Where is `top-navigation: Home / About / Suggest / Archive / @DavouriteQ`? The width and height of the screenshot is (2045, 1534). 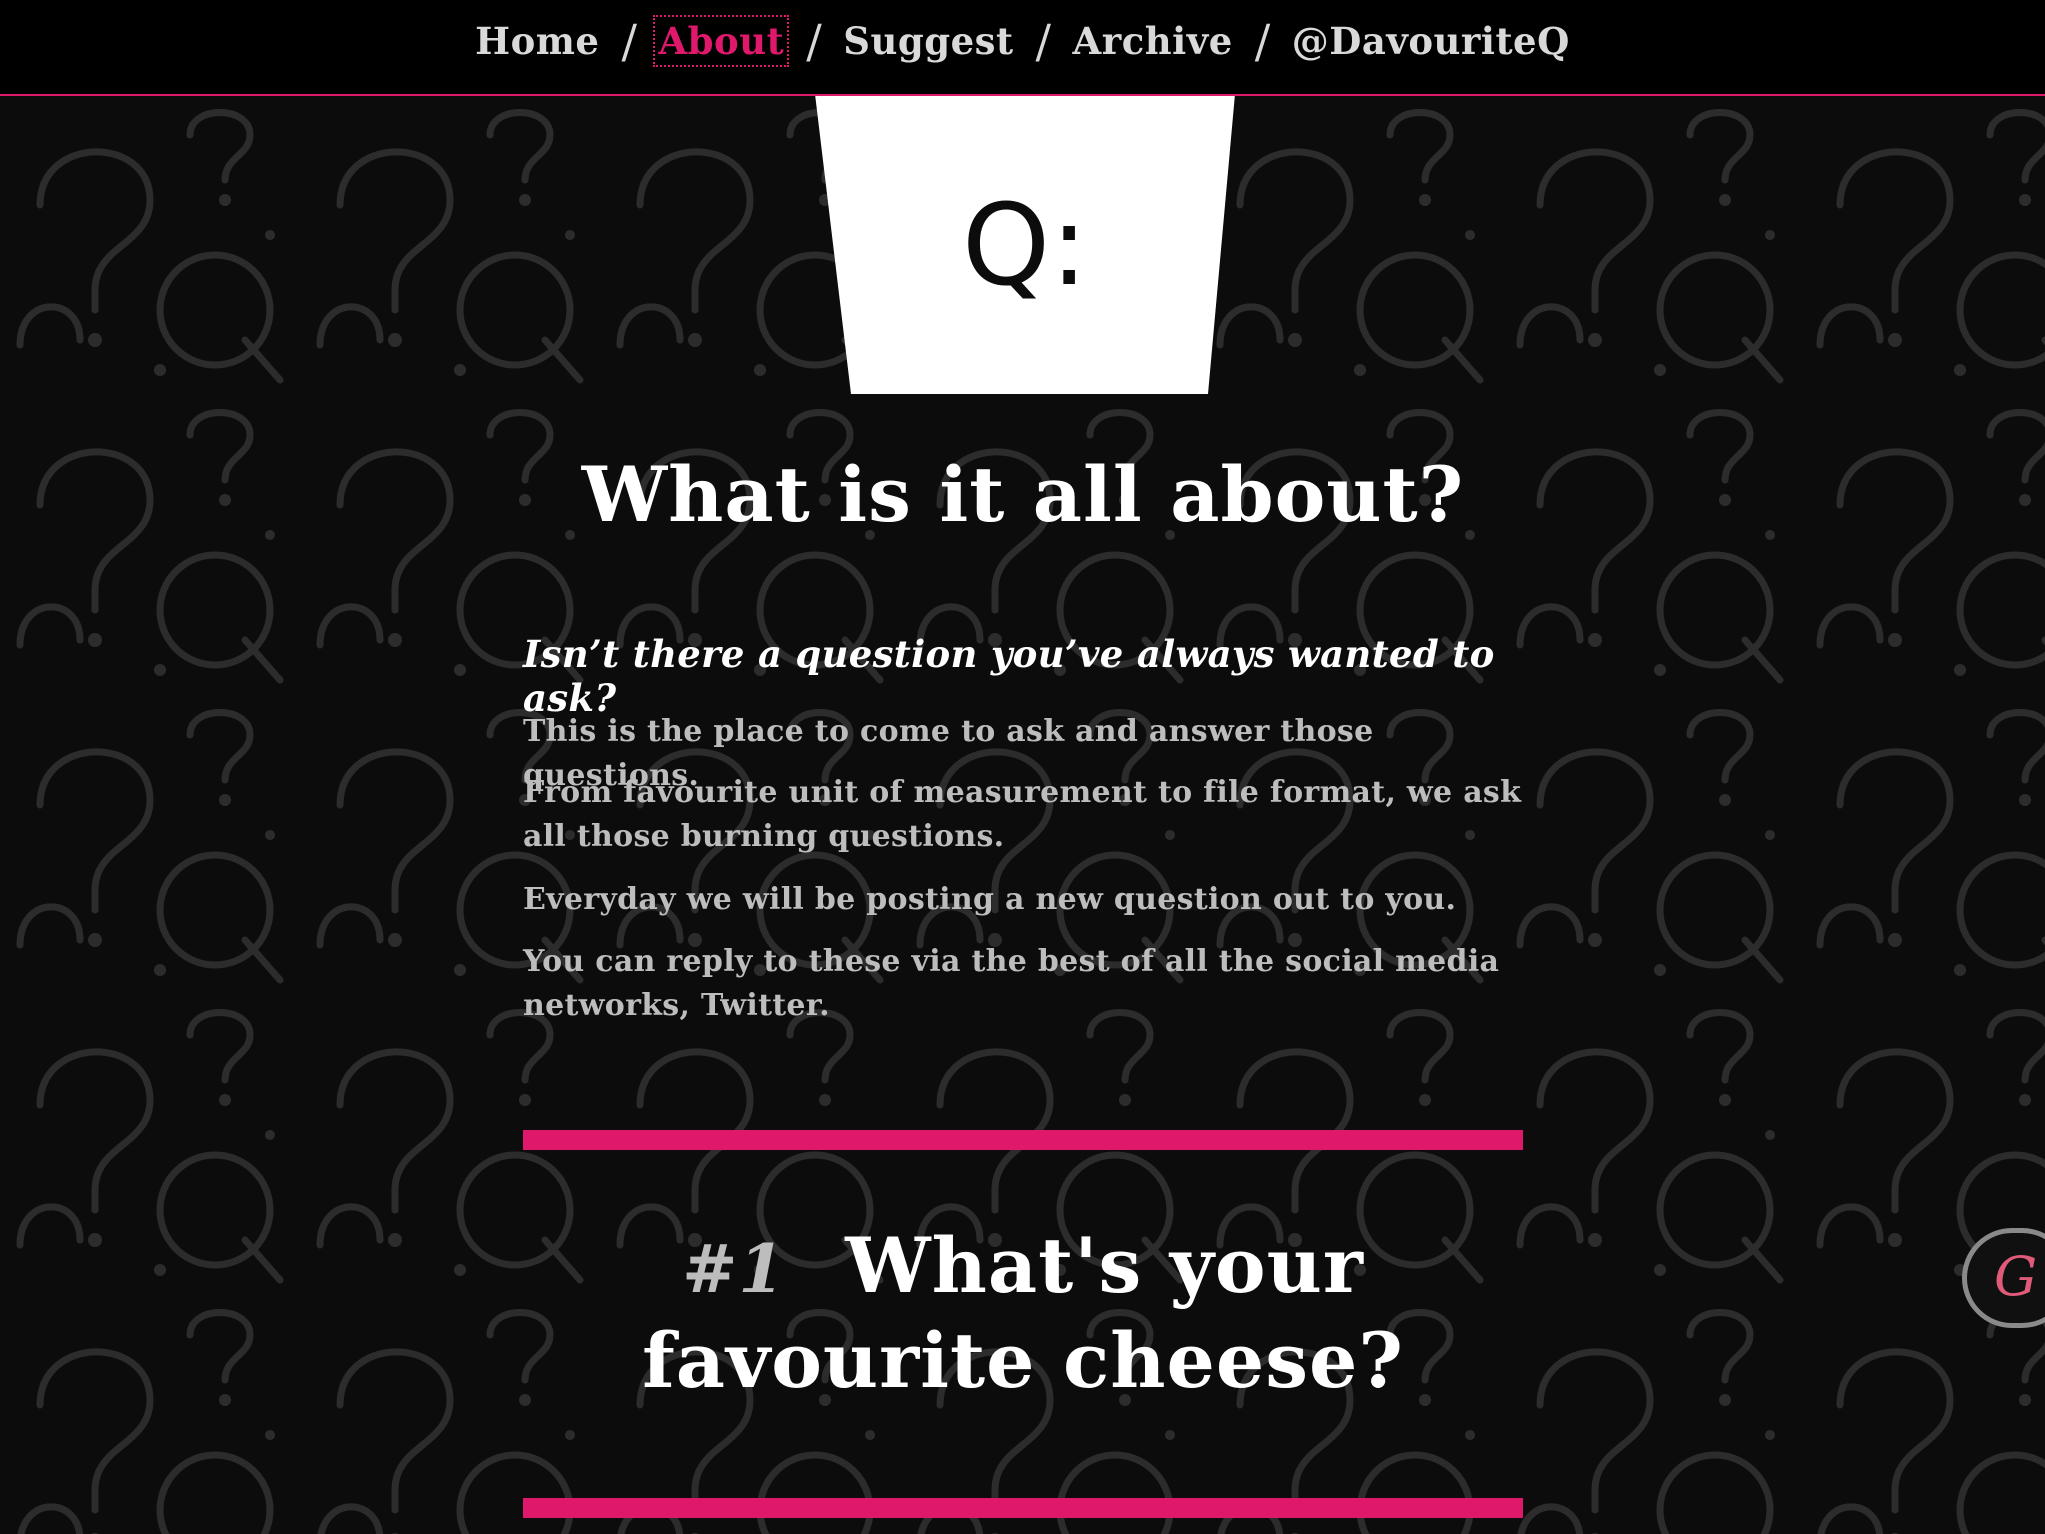
top-navigation: Home / About / Suggest / Archive / @DavouriteQ is located at coordinates (1022, 48).